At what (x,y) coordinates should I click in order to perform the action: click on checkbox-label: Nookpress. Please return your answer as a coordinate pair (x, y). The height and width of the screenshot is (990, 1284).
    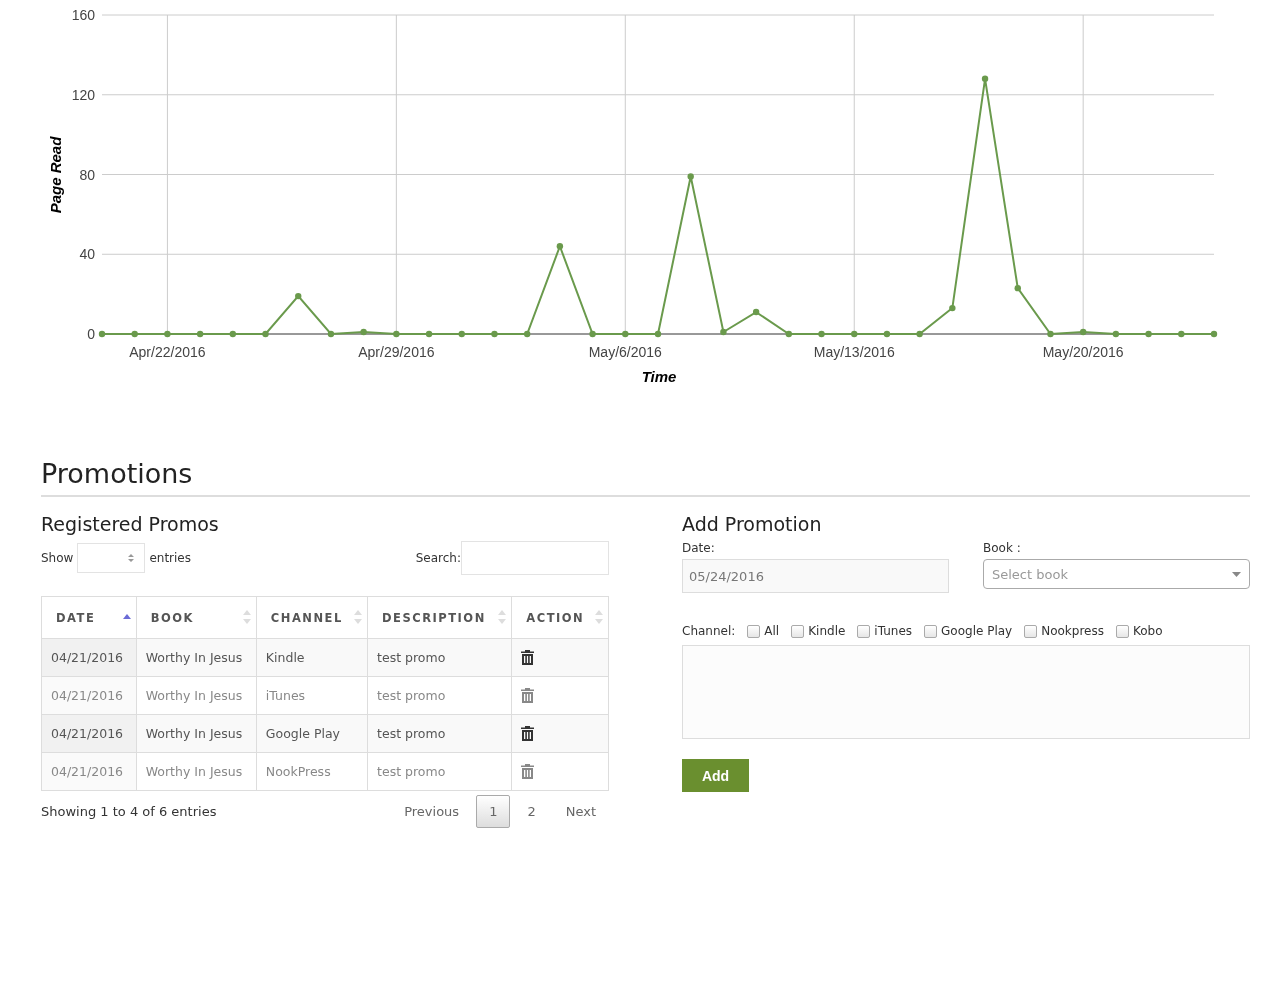
    Looking at the image, I should click on (1072, 631).